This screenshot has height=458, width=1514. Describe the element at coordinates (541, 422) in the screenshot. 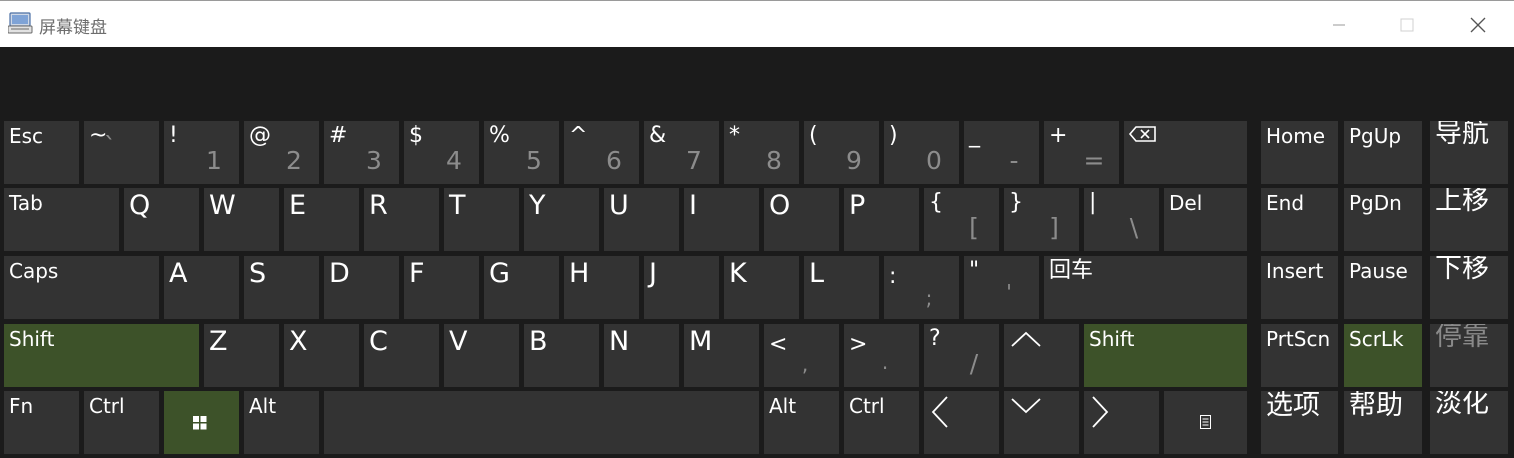

I see `key-space` at that location.